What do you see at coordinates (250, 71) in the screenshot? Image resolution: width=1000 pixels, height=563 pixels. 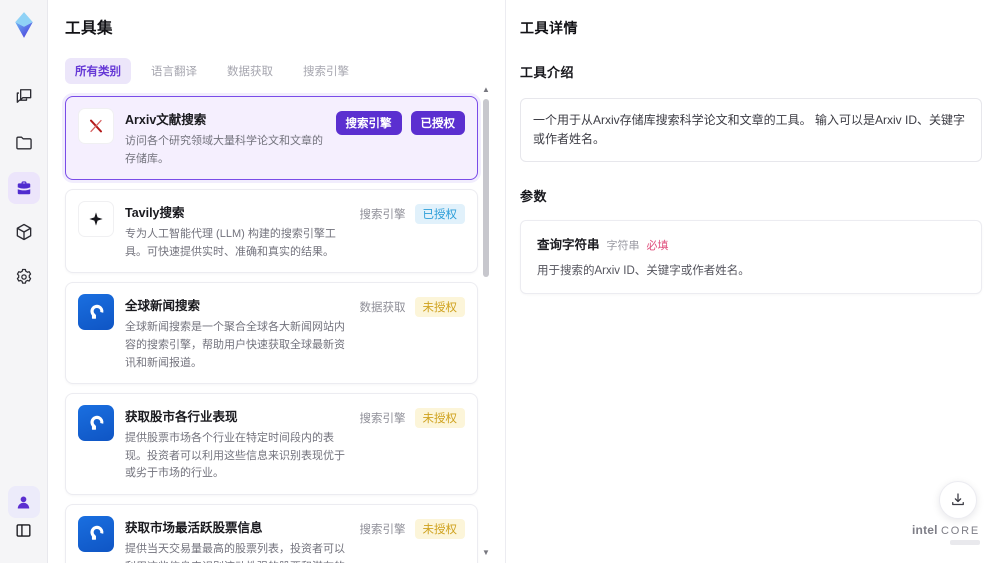 I see `category-tab: 数据获取` at bounding box center [250, 71].